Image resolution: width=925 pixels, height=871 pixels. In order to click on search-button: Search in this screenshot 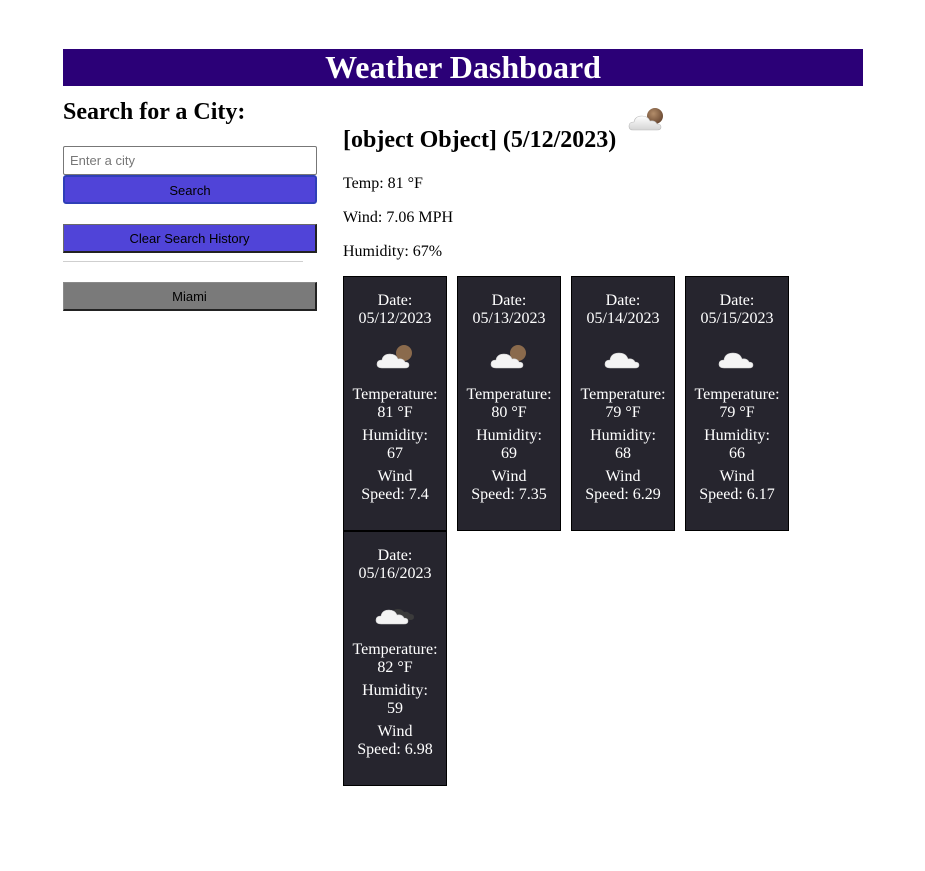, I will do `click(190, 189)`.